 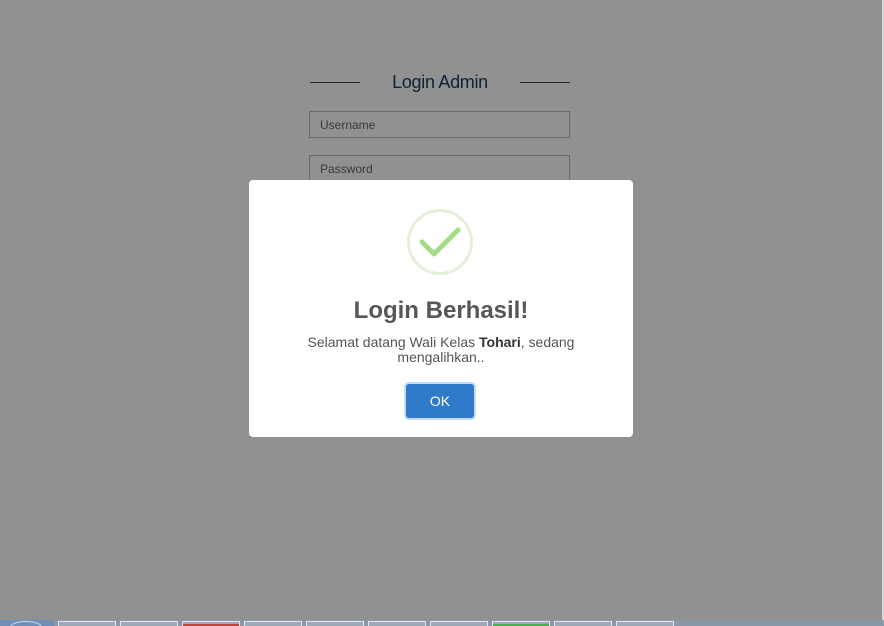 I want to click on success-check-icon, so click(x=440, y=242).